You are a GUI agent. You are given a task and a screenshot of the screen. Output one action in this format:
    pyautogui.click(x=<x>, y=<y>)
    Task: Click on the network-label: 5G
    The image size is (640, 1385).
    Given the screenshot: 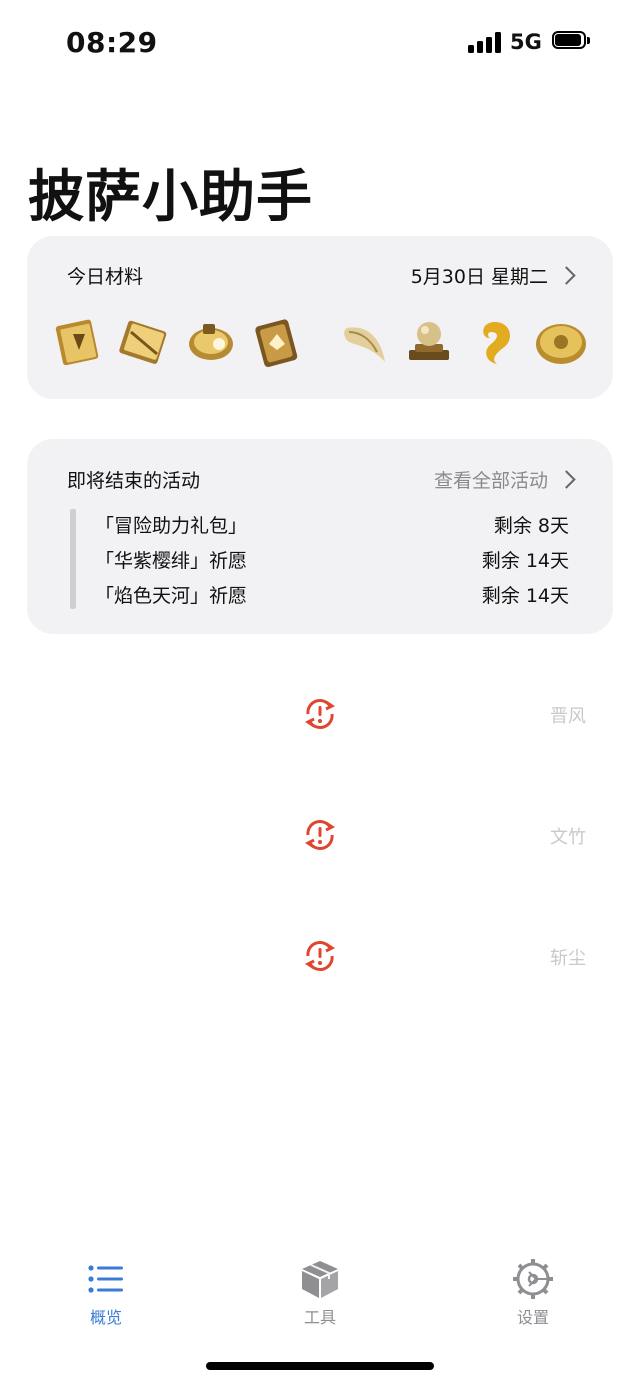 What is the action you would take?
    pyautogui.click(x=526, y=42)
    